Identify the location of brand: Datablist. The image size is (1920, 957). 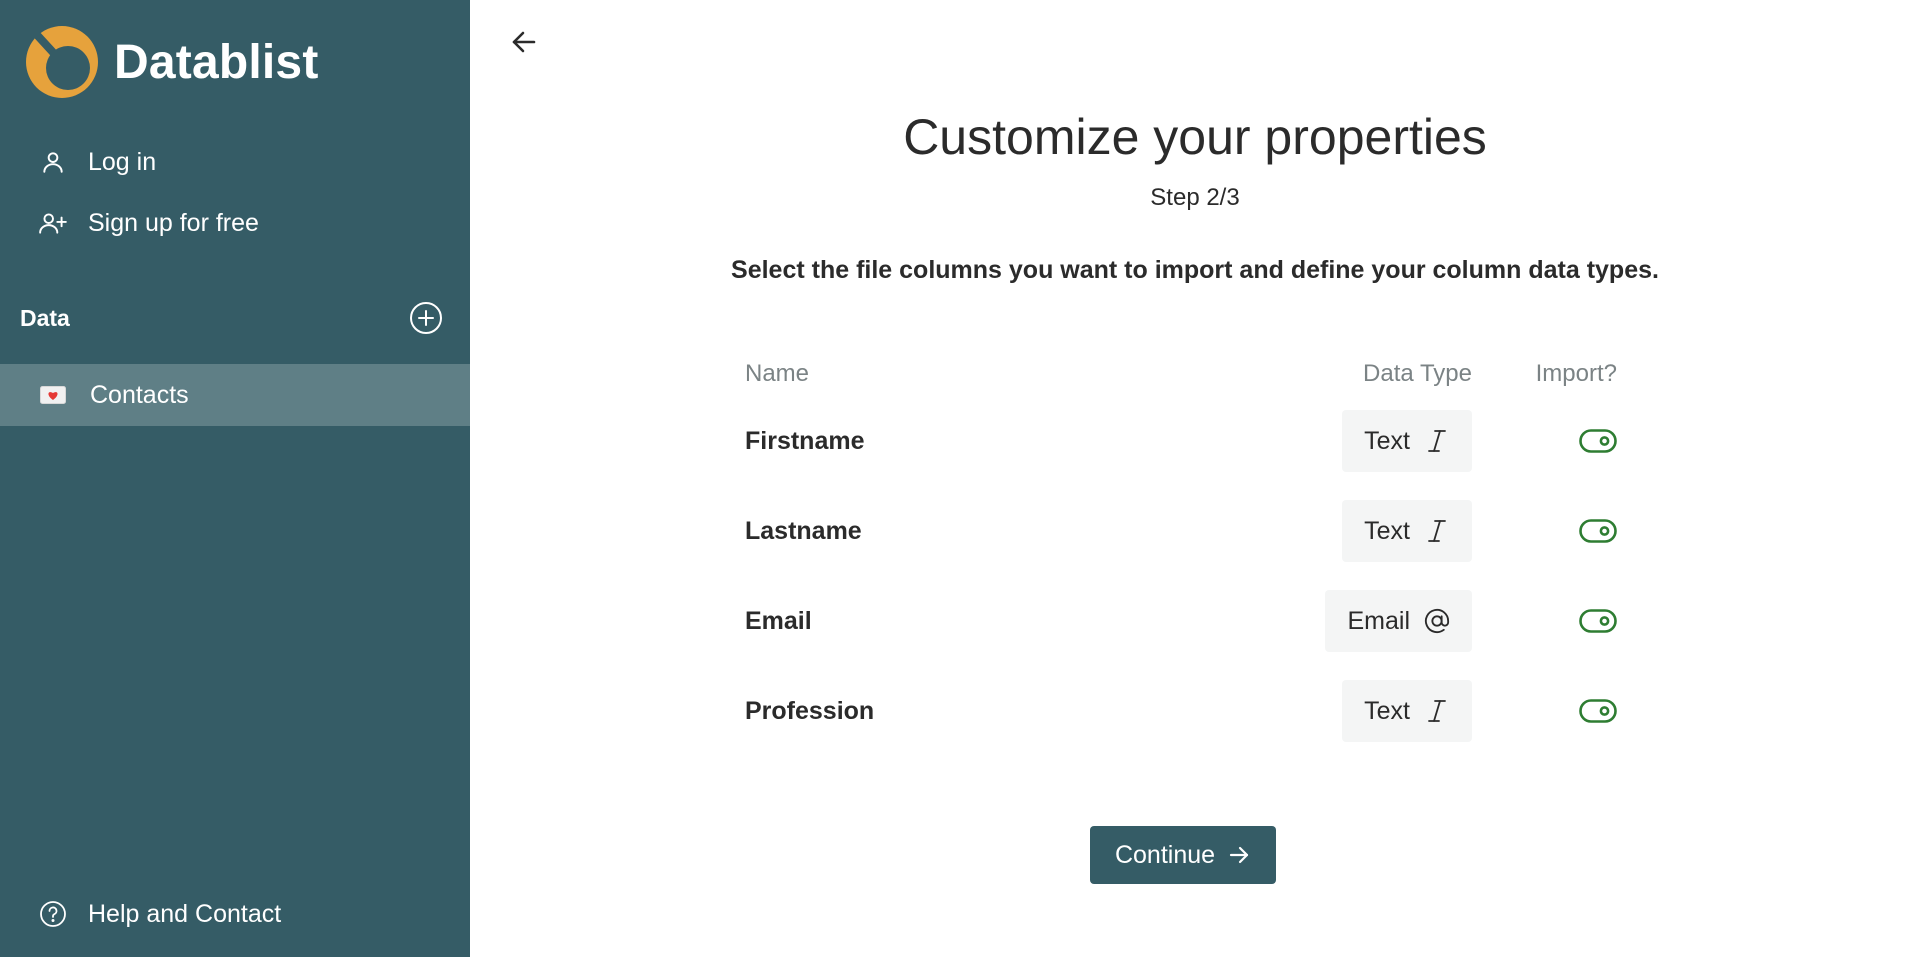
(171, 62).